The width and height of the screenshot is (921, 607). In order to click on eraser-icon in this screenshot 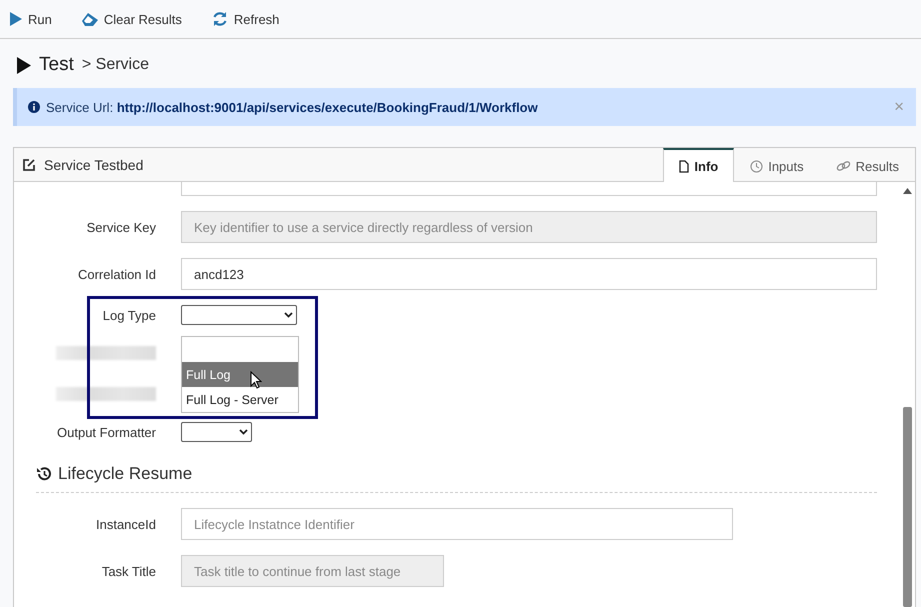, I will do `click(90, 19)`.